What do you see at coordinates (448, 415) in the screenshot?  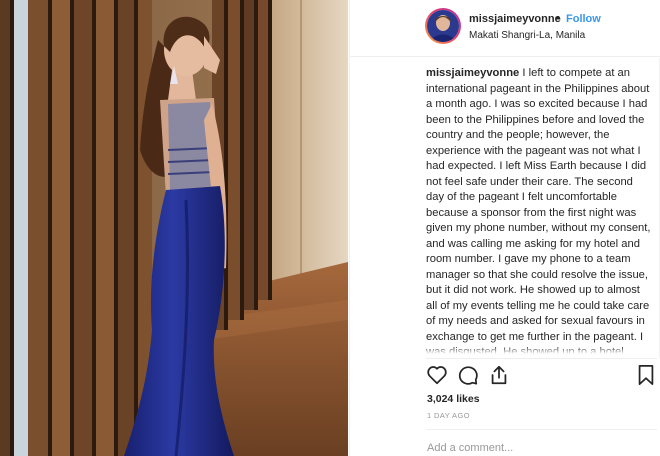 I see `post-timestamp: 1 DAY AGO` at bounding box center [448, 415].